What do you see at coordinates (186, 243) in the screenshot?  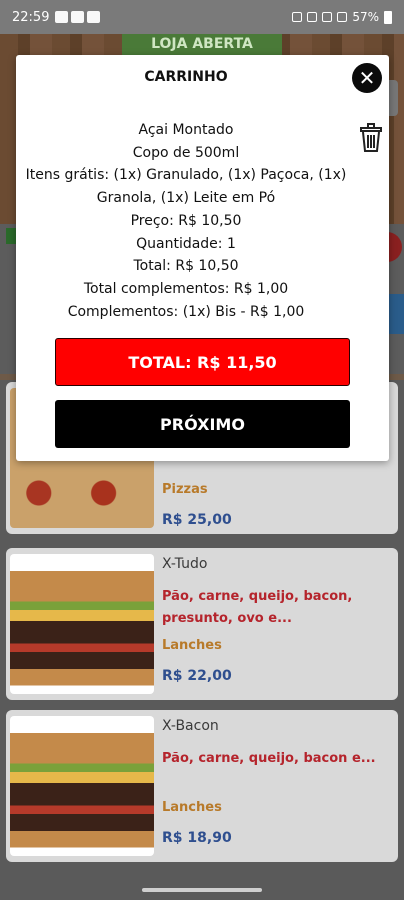 I see `item-quantity: Quantidade: 1` at bounding box center [186, 243].